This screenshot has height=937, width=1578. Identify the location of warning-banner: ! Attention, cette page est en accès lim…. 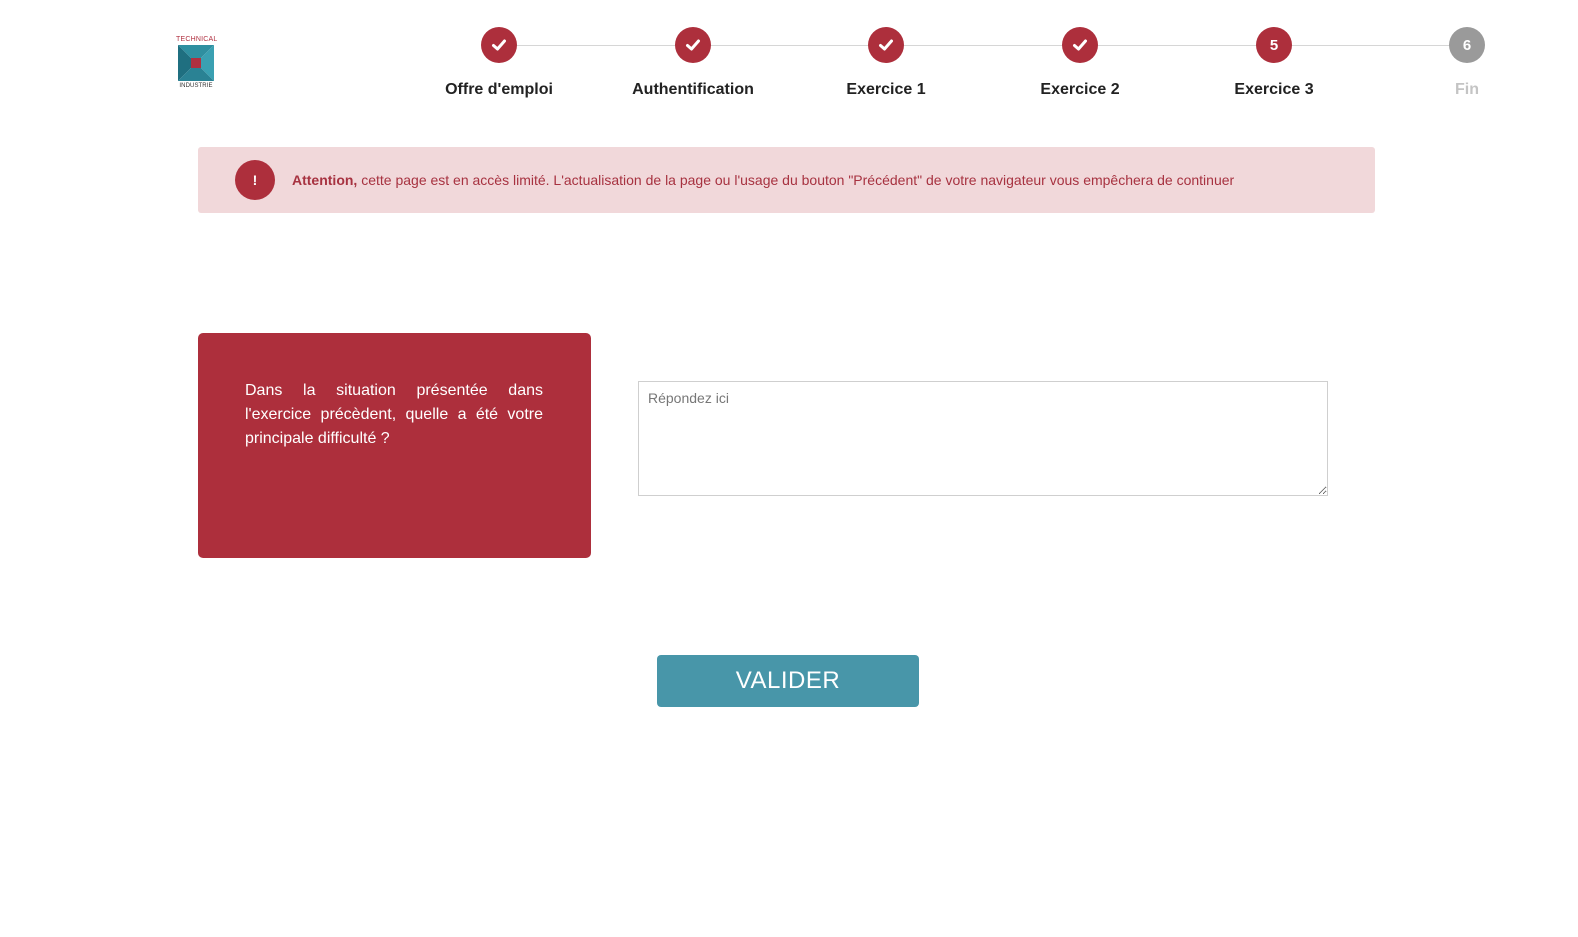
(786, 180).